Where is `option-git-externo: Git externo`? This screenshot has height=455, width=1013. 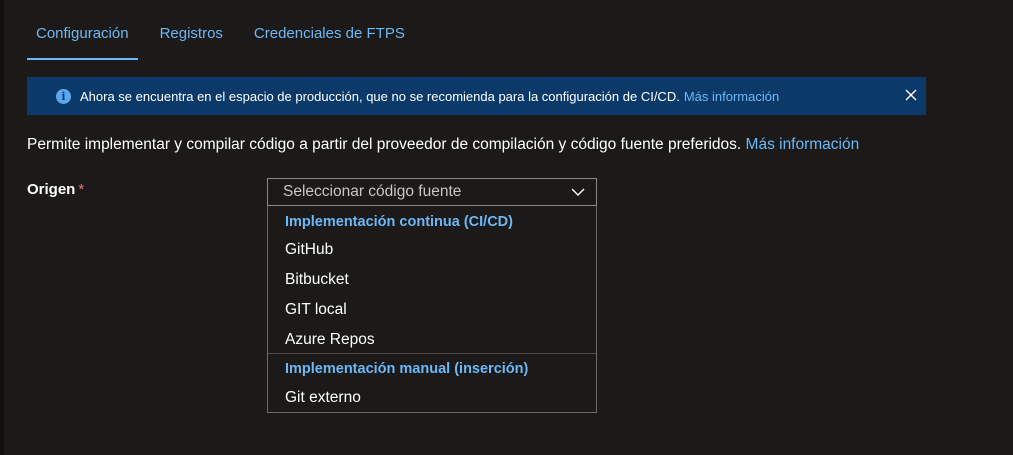 option-git-externo: Git externo is located at coordinates (432, 398).